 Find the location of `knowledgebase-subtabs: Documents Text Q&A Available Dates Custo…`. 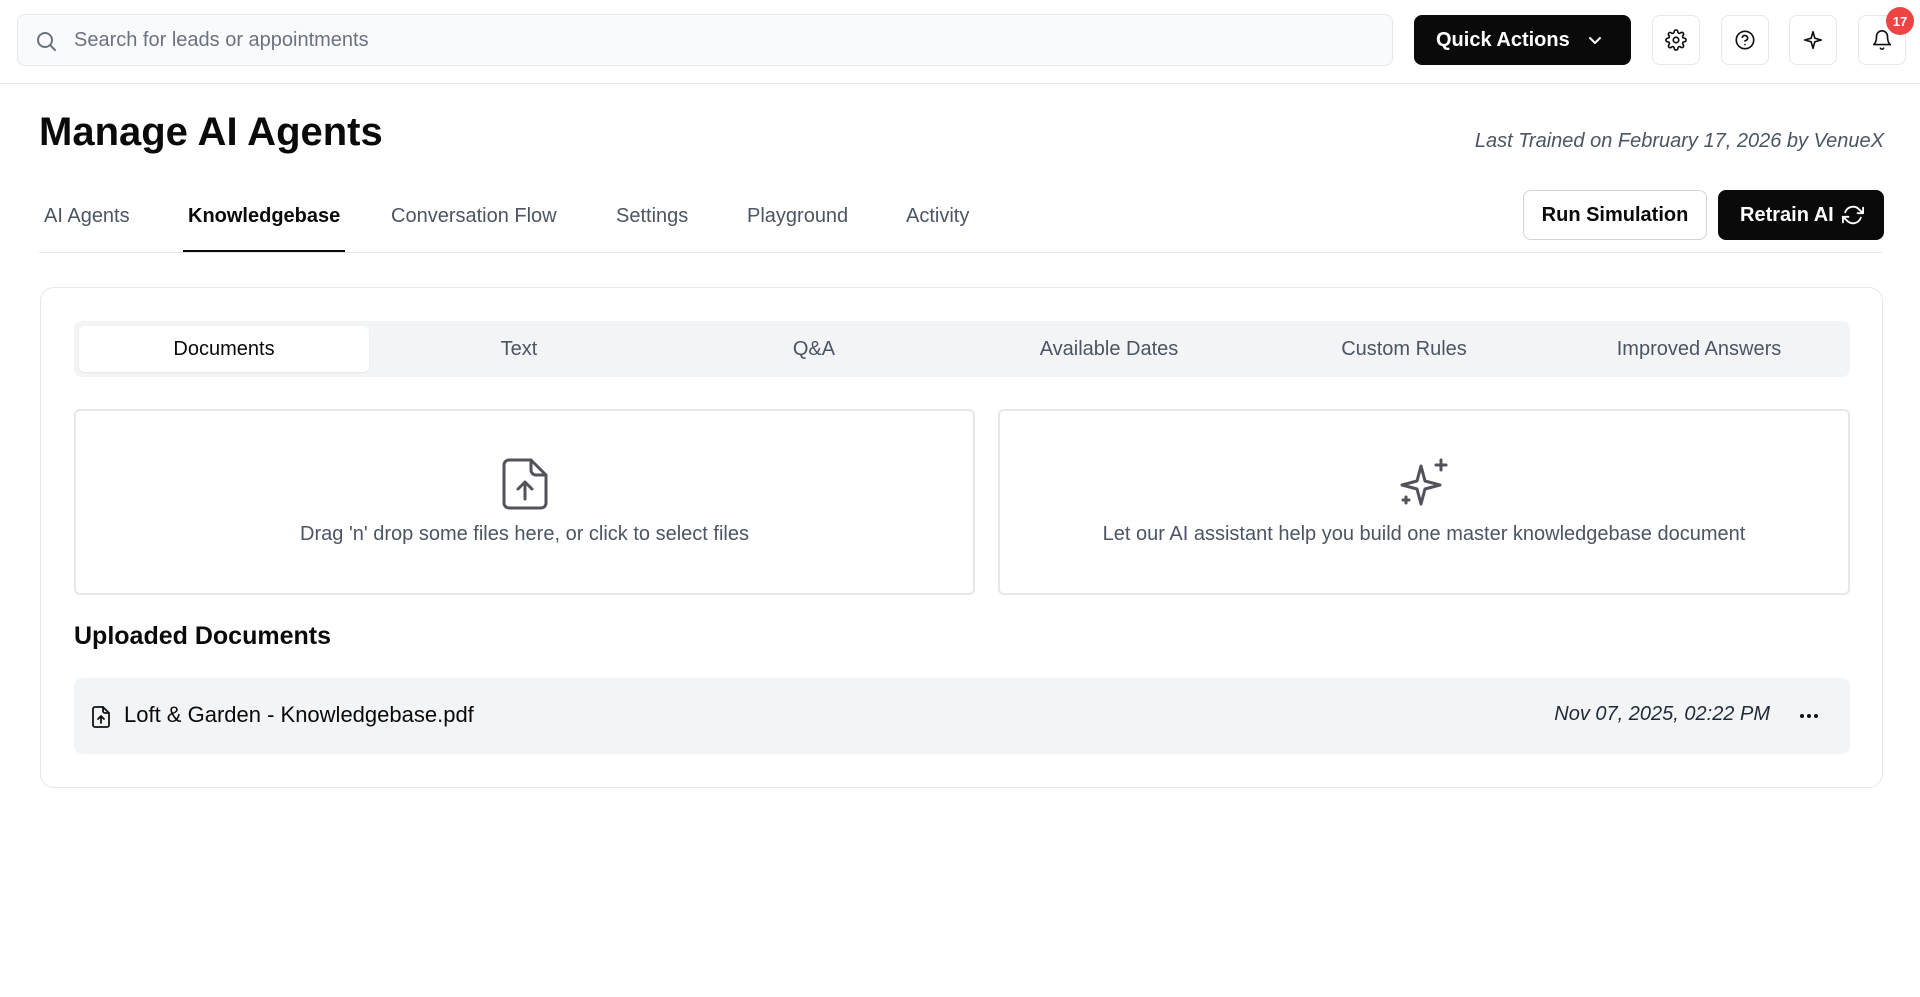

knowledgebase-subtabs: Documents Text Q&A Available Dates Custo… is located at coordinates (962, 349).